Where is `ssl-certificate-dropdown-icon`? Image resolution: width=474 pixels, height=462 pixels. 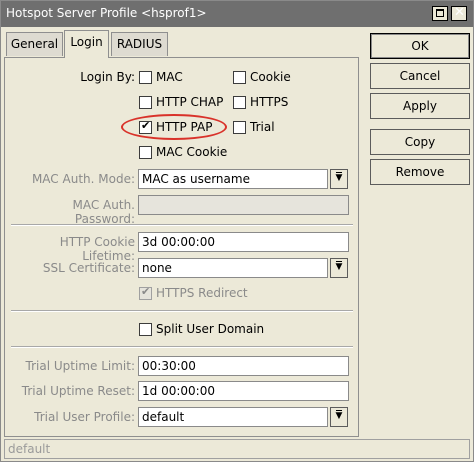
ssl-certificate-dropdown-icon is located at coordinates (339, 268).